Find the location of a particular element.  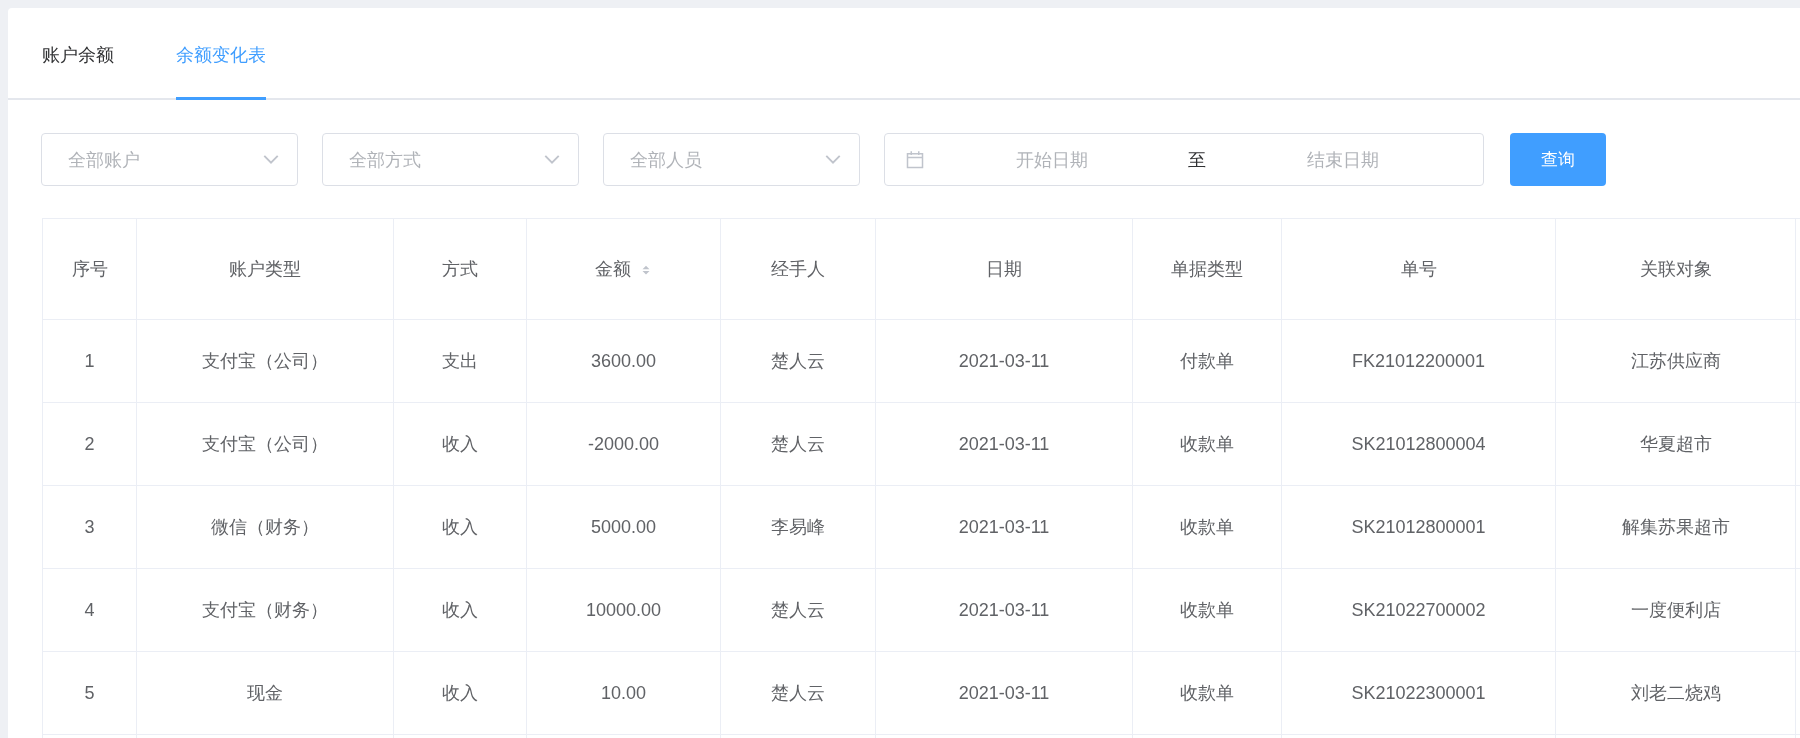

table-cell: 10.00 is located at coordinates (623, 693).